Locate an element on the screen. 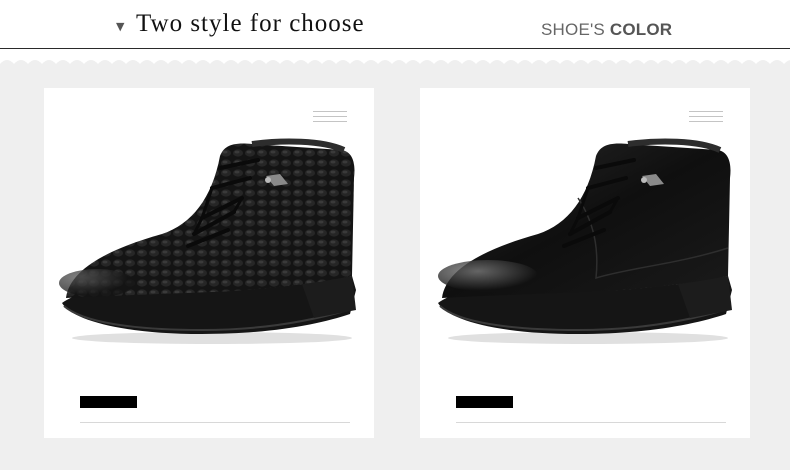 The image size is (790, 470). shoe-color-label: SHOE'S COLOR is located at coordinates (606, 30).